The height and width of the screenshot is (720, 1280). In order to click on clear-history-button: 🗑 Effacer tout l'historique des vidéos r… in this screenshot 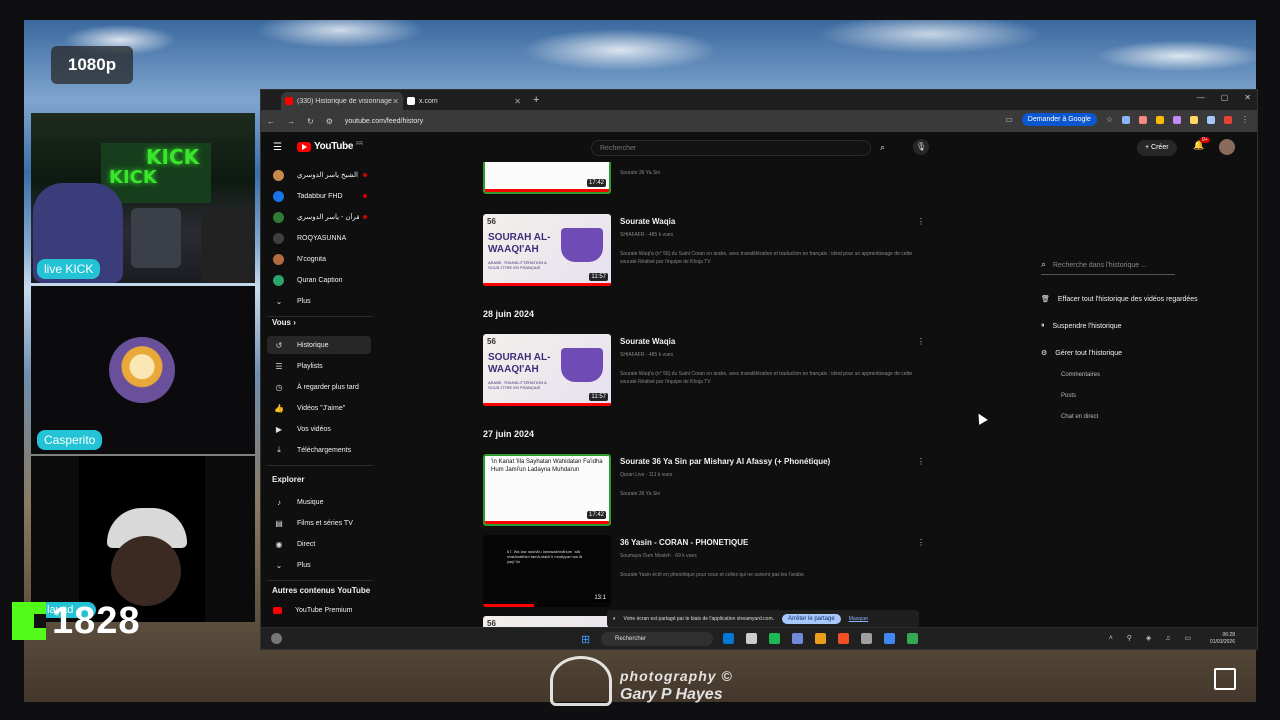, I will do `click(1119, 299)`.